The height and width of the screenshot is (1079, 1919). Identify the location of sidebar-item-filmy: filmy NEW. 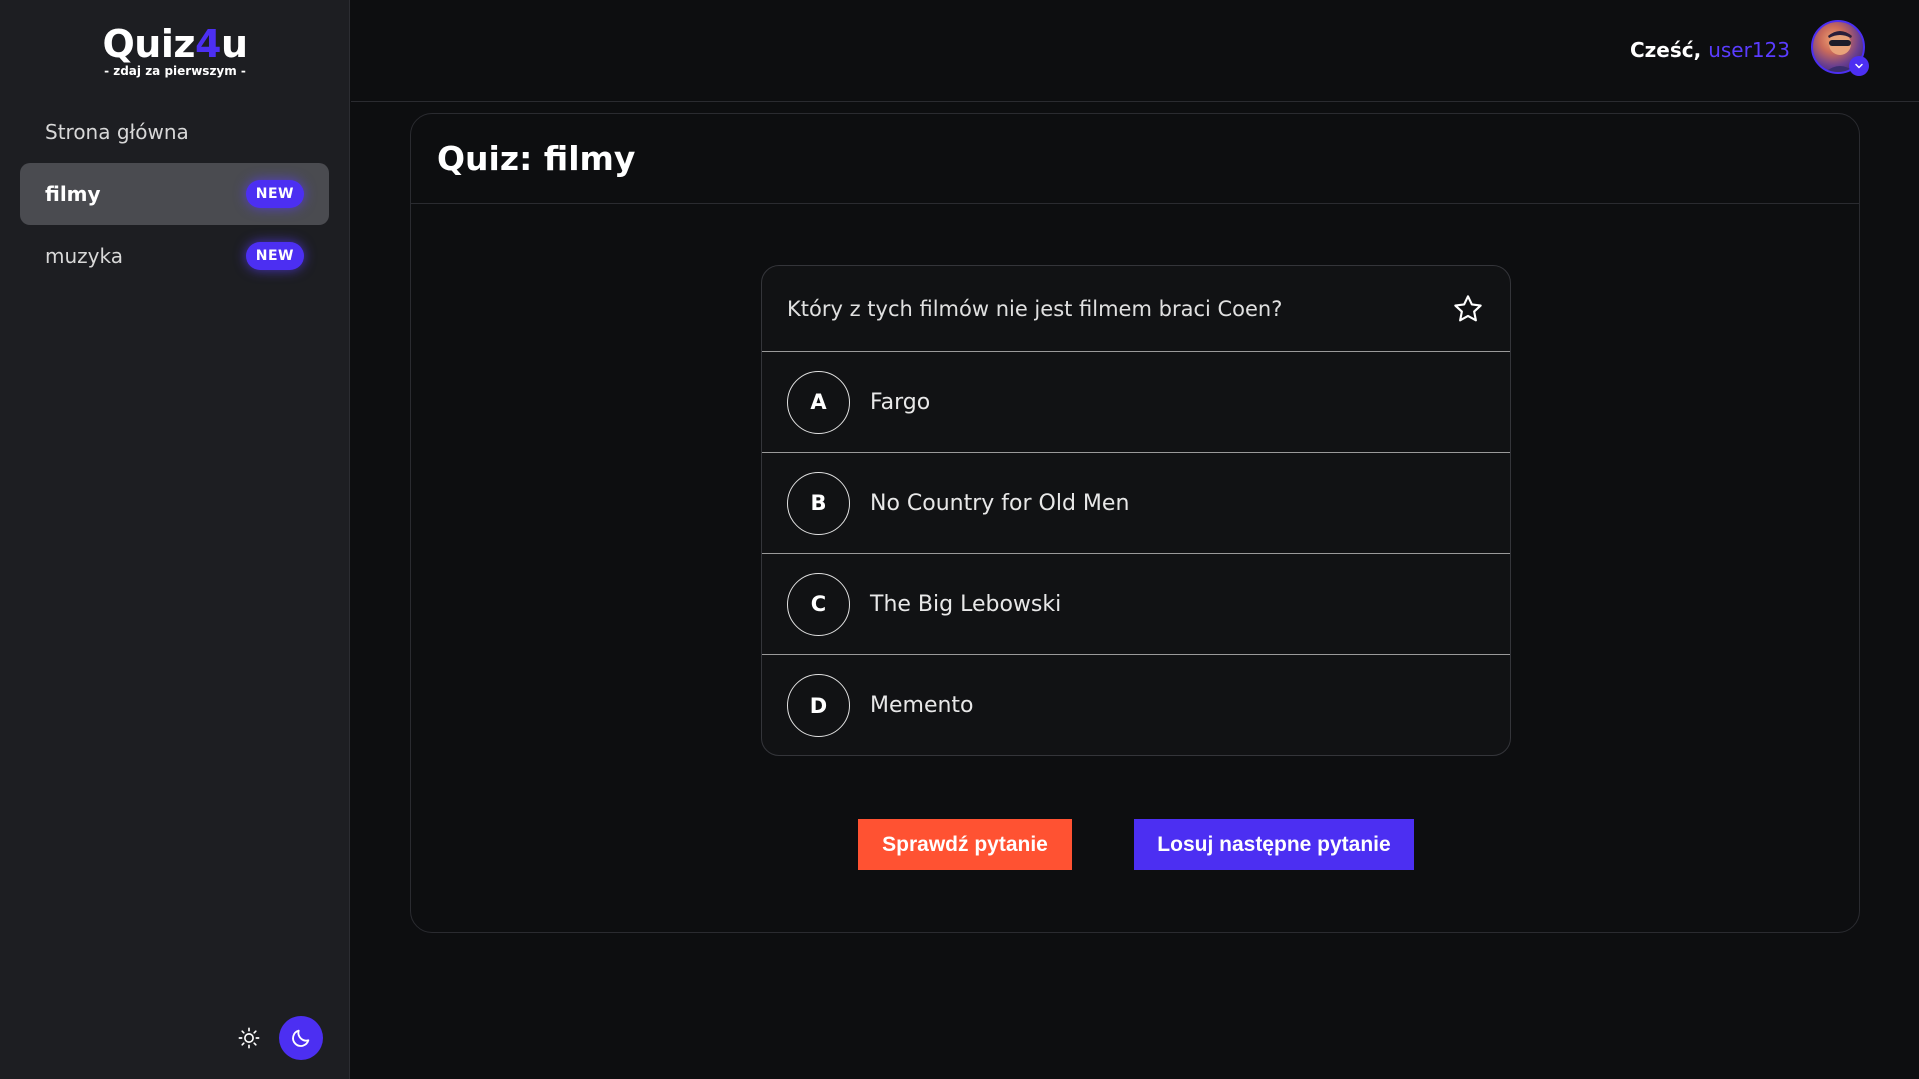
(174, 194).